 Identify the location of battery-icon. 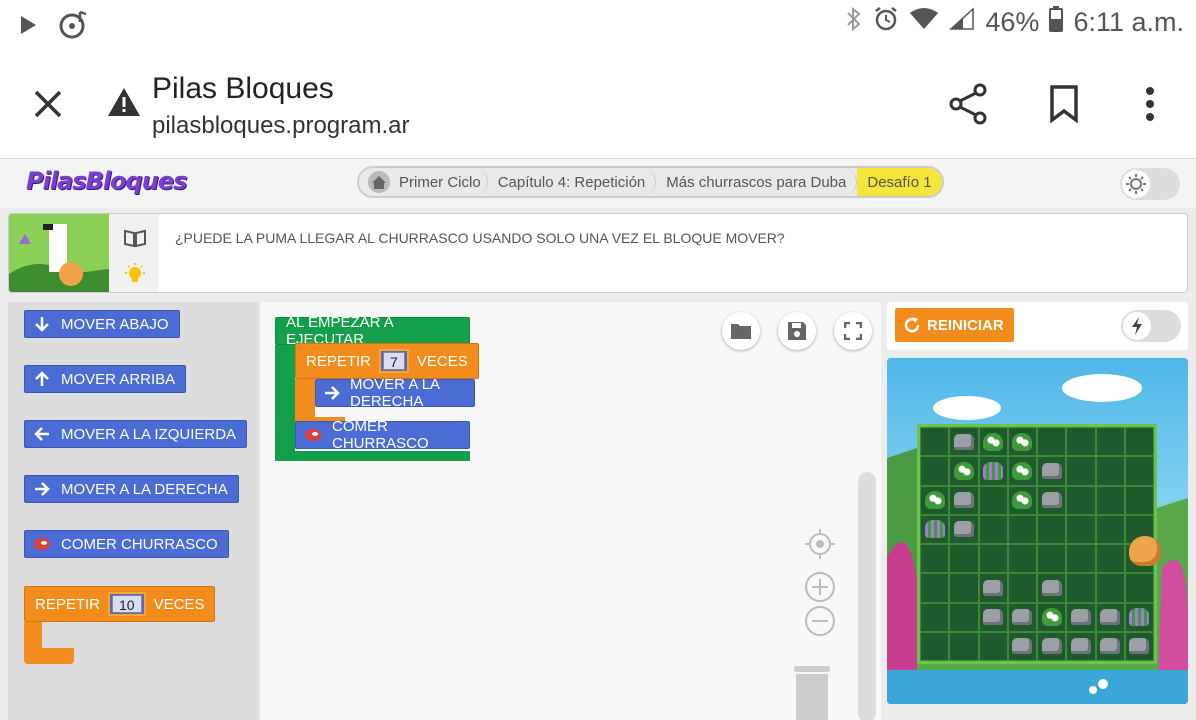
(1056, 22).